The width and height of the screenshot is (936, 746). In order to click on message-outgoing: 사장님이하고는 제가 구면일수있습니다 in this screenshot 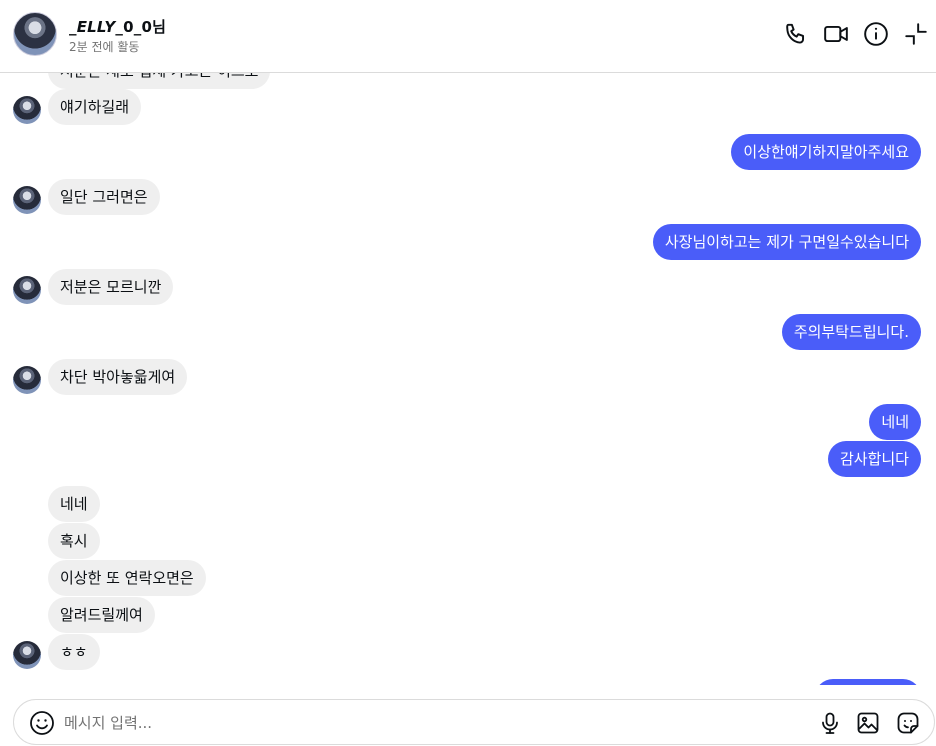, I will do `click(786, 242)`.